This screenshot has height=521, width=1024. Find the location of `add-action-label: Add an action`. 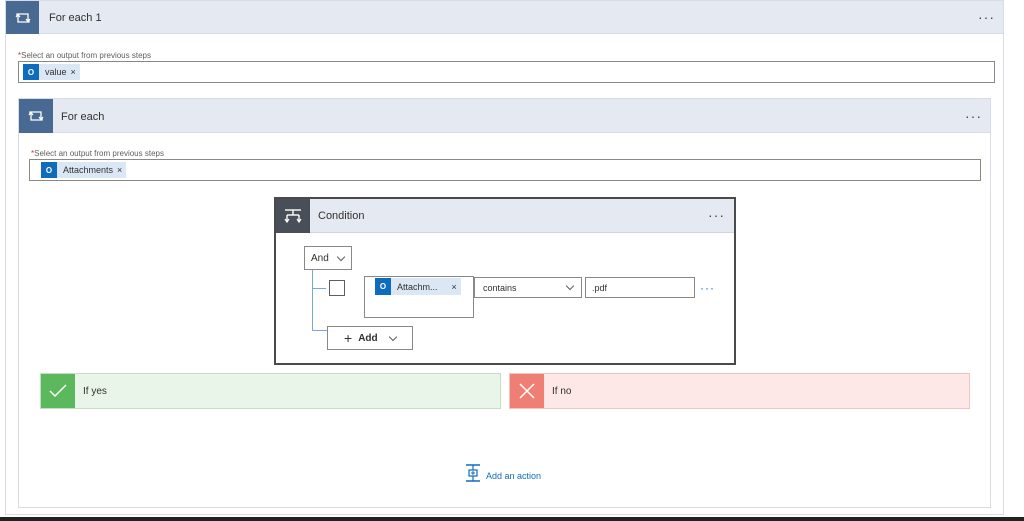

add-action-label: Add an action is located at coordinates (514, 475).